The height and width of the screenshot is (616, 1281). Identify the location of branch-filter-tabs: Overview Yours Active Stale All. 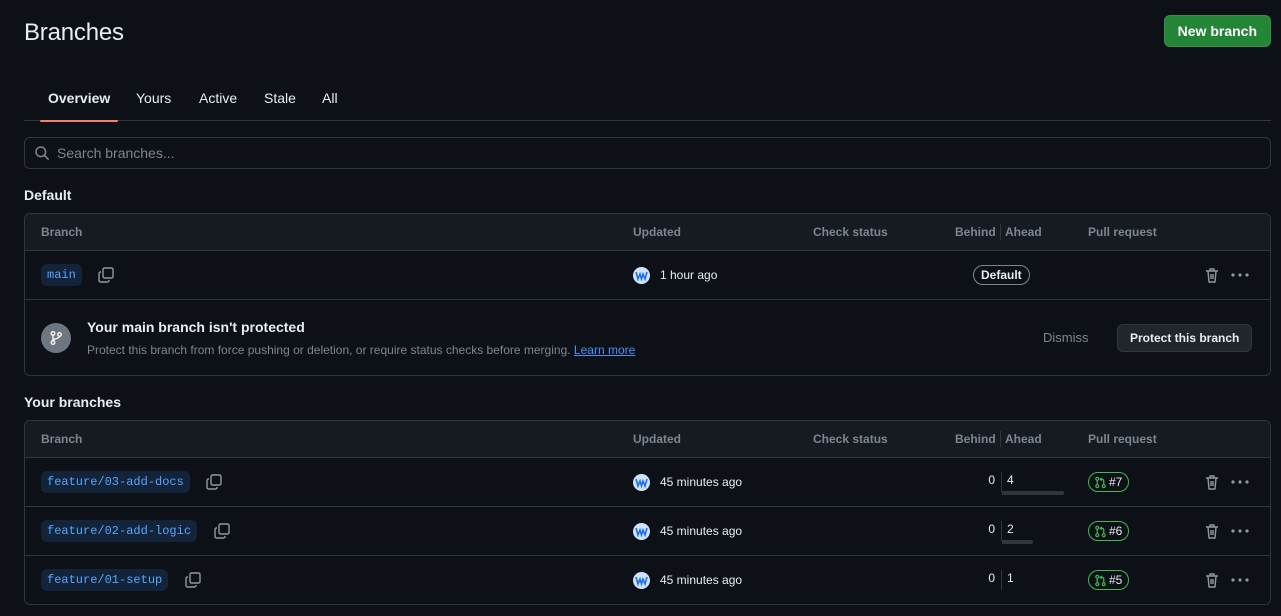
(647, 99).